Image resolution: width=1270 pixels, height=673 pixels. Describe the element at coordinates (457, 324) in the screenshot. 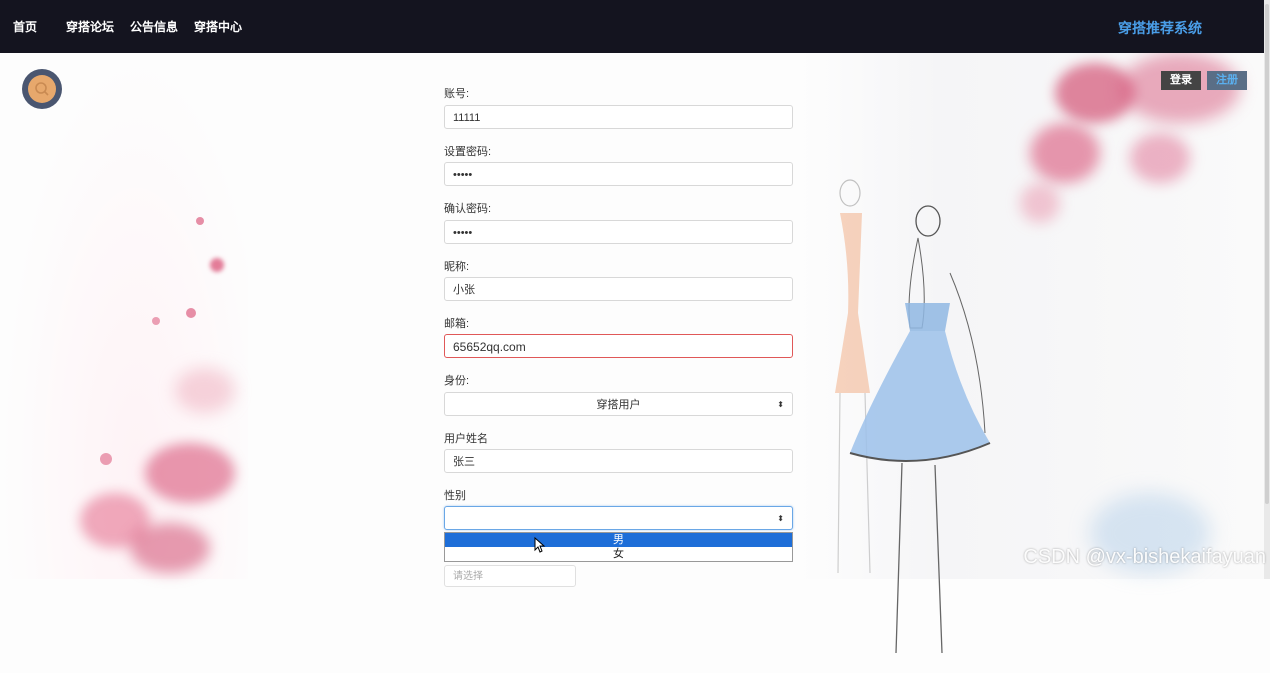

I see `email-label: 邮箱:` at that location.